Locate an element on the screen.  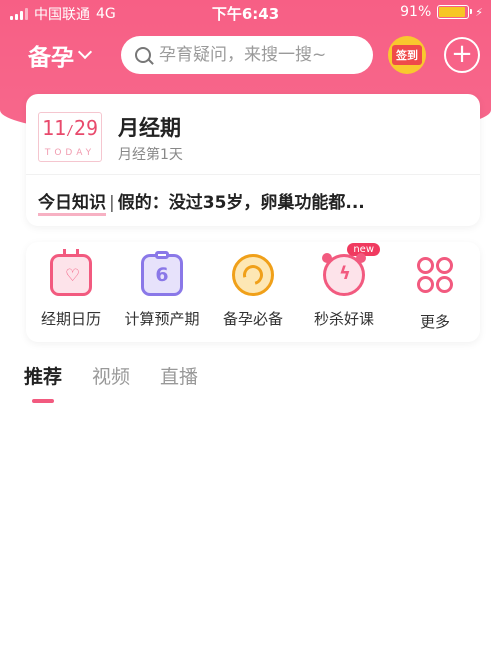
status-right: 91% ⚡ is located at coordinates (441, 12).